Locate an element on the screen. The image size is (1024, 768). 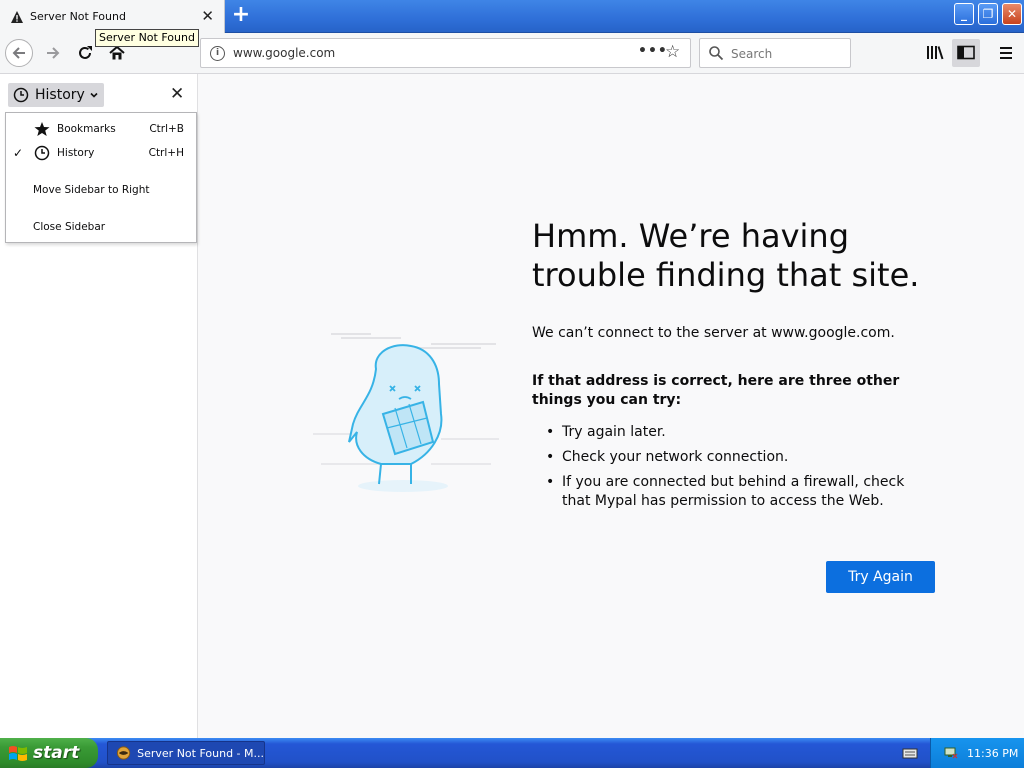
menu-item-label: Close Sidebar is located at coordinates (69, 227).